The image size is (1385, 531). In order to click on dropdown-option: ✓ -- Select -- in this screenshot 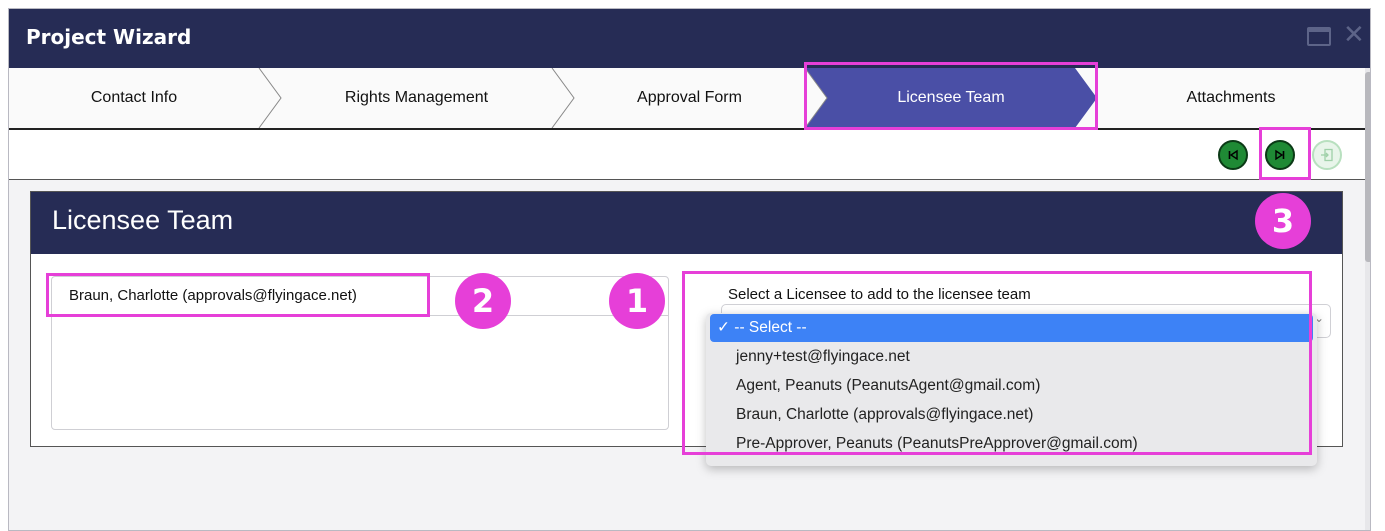, I will do `click(1011, 328)`.